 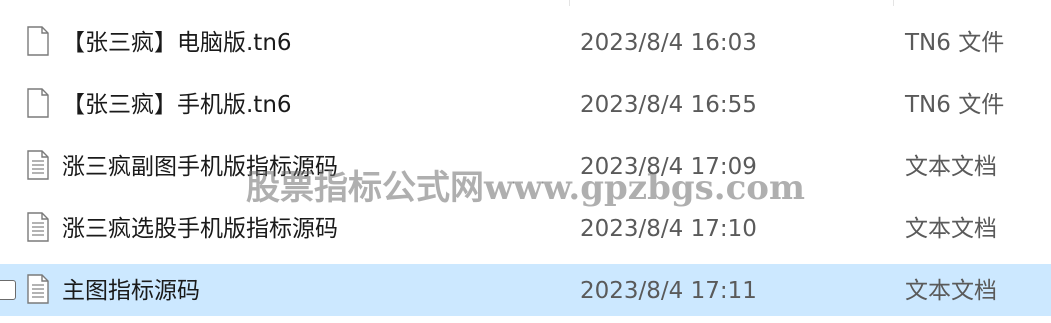 I want to click on file-date-modified: 2023/8/4 17:11, so click(x=668, y=291).